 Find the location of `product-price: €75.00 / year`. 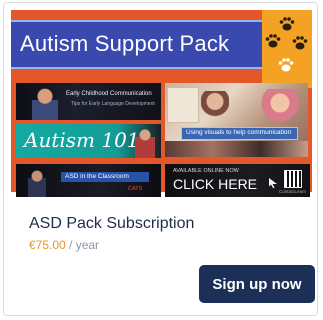

product-price: €75.00 / year is located at coordinates (64, 245).